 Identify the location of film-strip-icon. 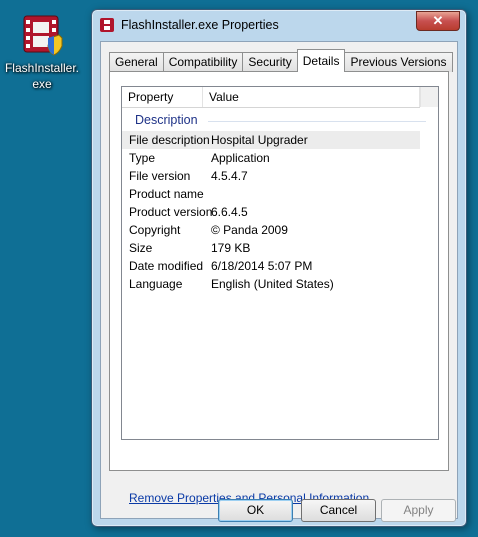
(107, 25).